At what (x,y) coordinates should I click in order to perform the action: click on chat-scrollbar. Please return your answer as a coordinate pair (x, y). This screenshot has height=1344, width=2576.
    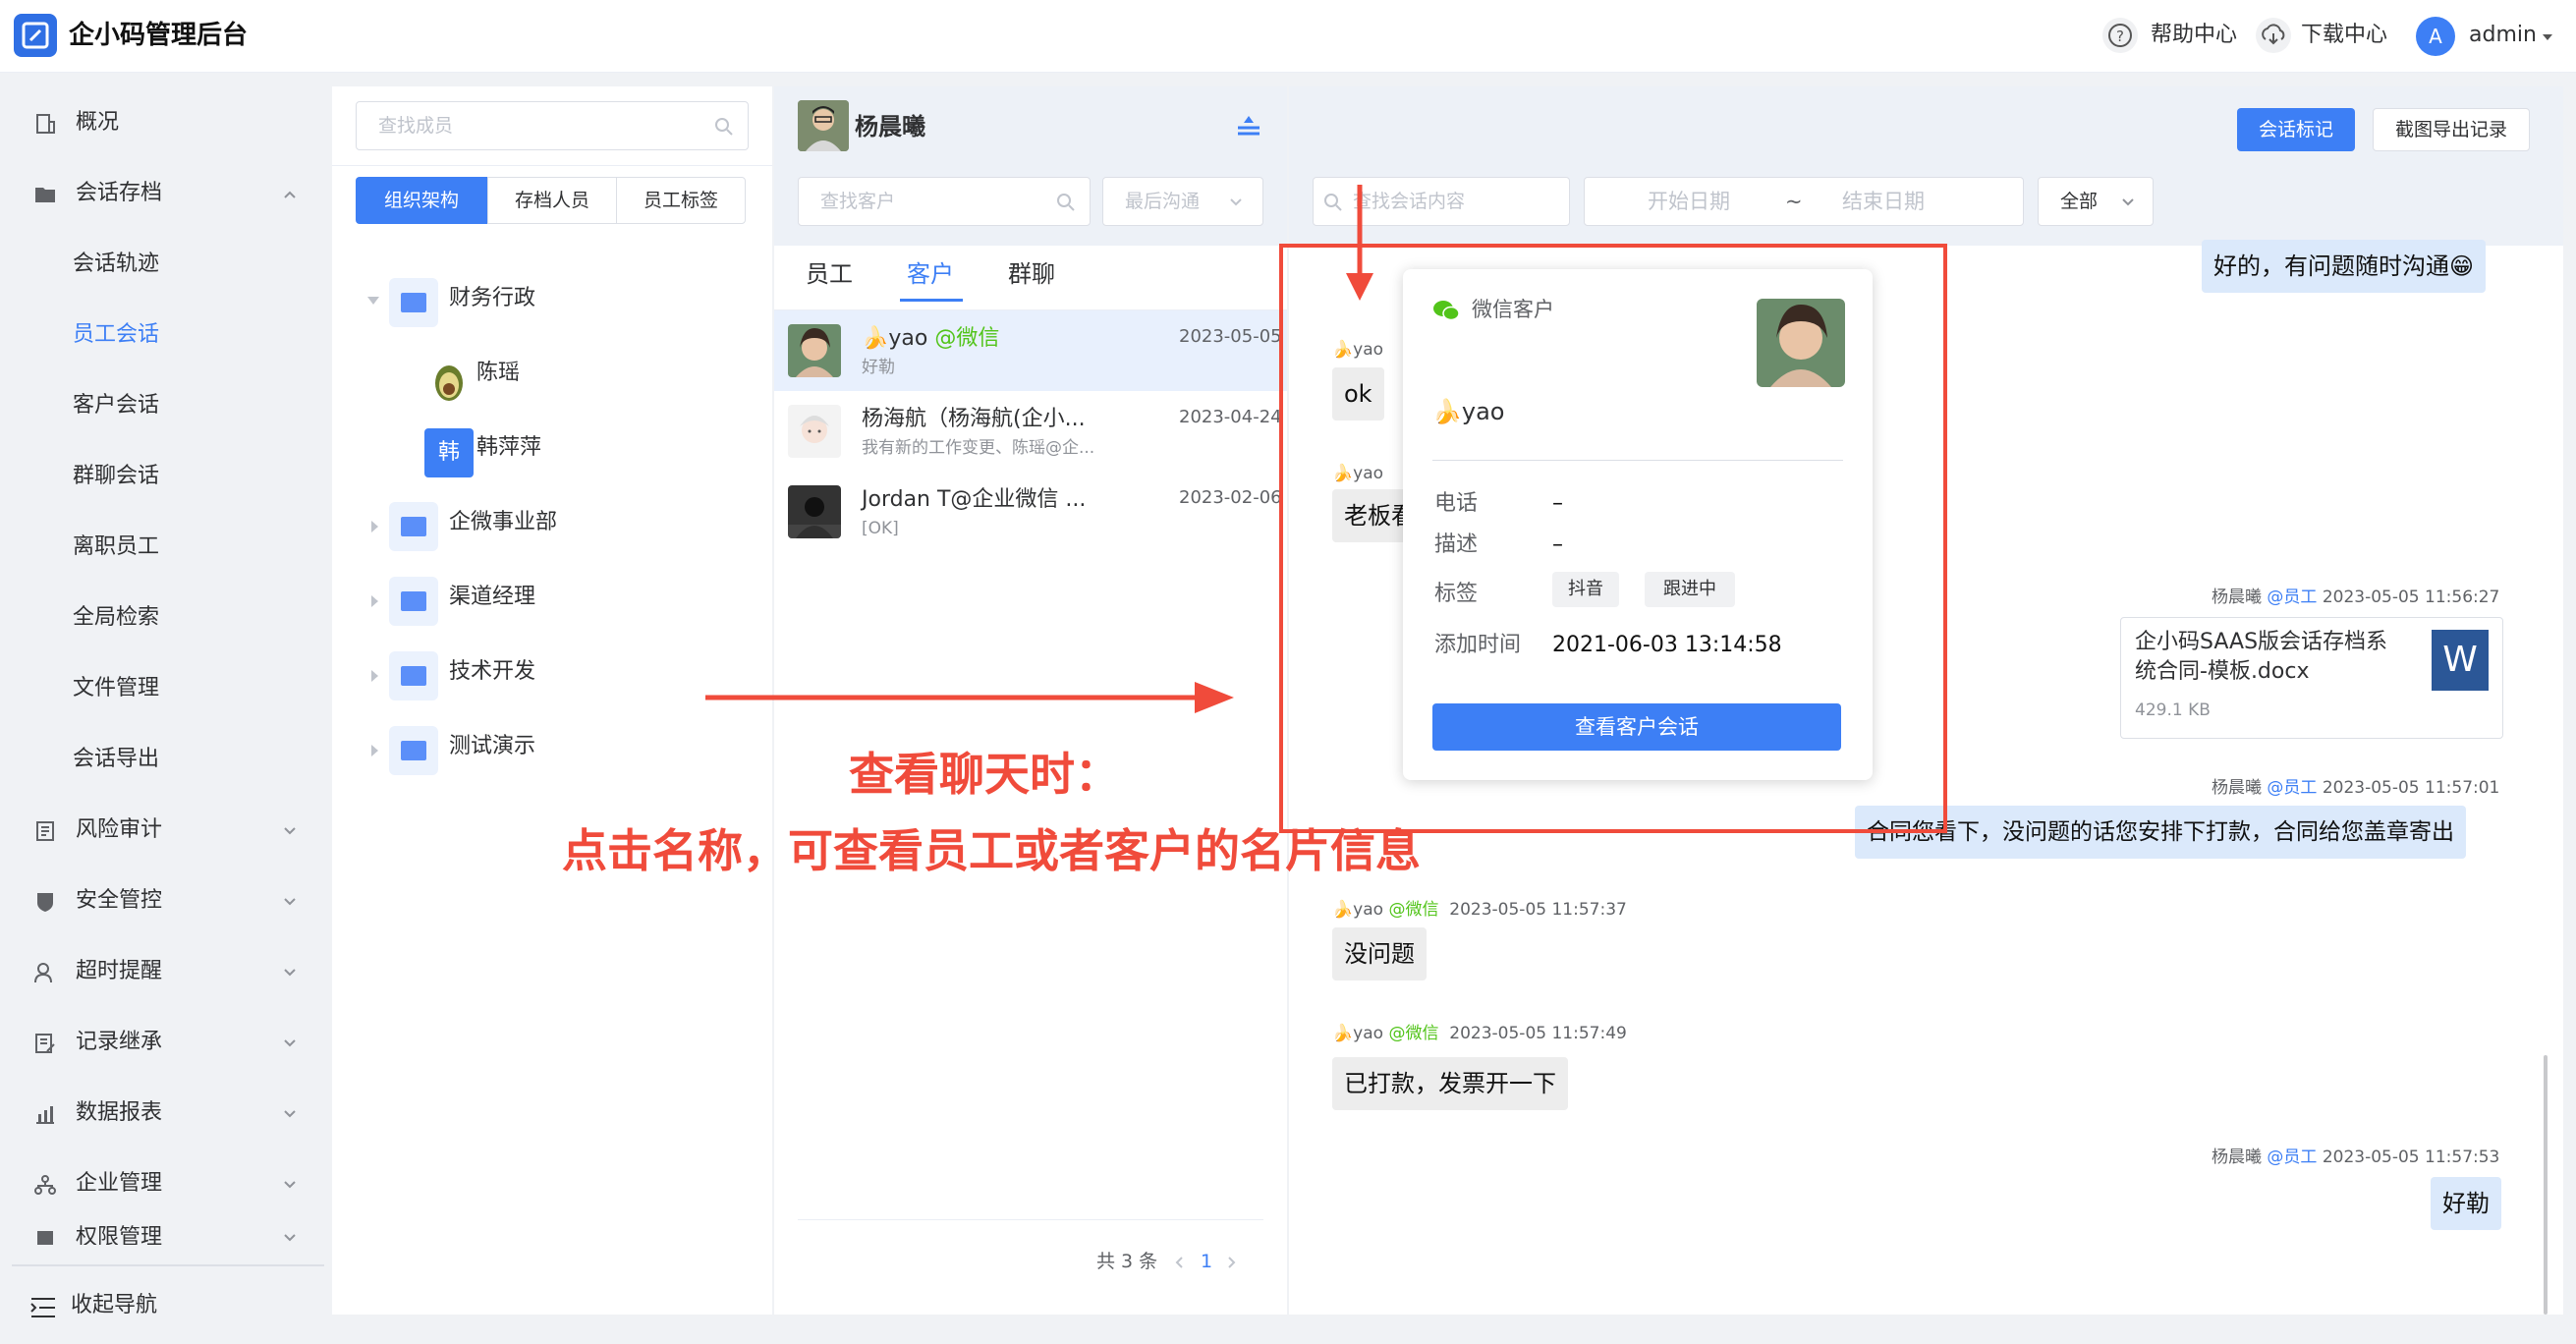
    Looking at the image, I should click on (2546, 1185).